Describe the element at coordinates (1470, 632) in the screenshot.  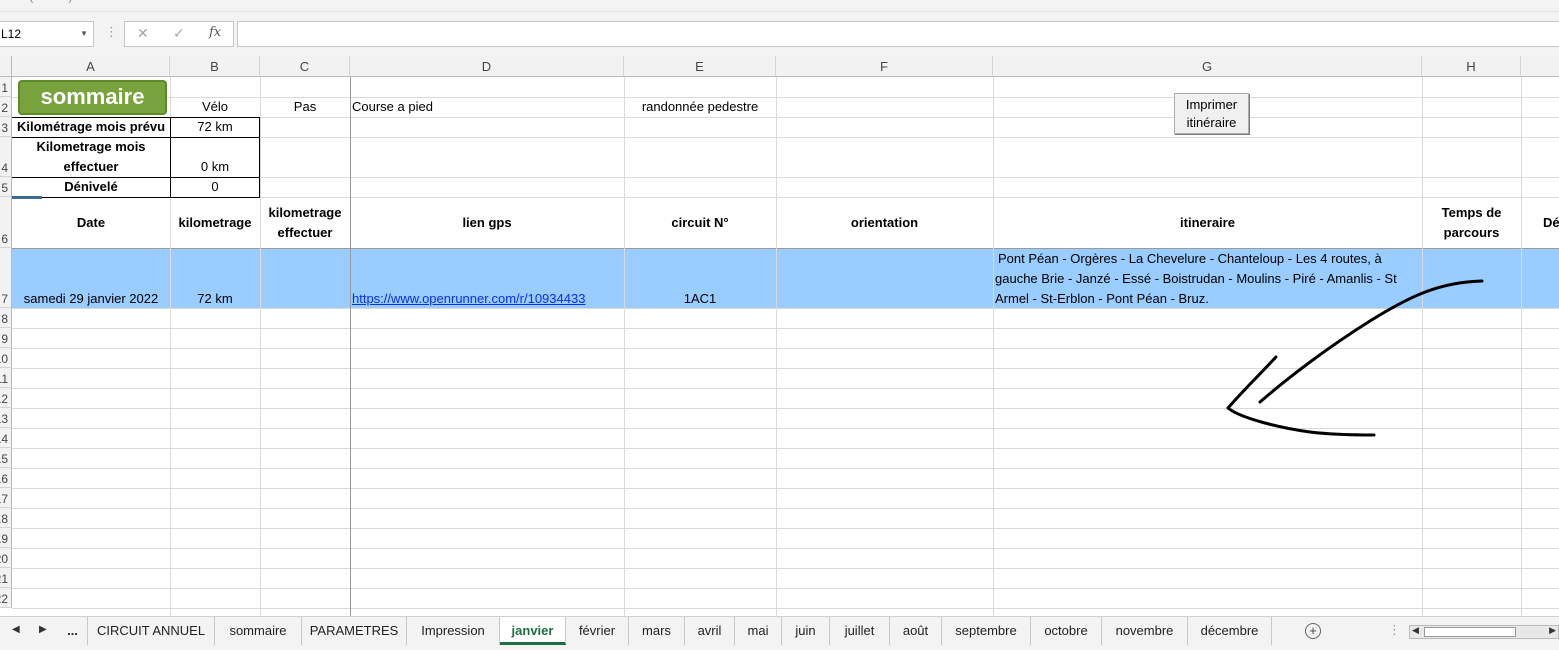
I see `scrollbar-thumb` at that location.